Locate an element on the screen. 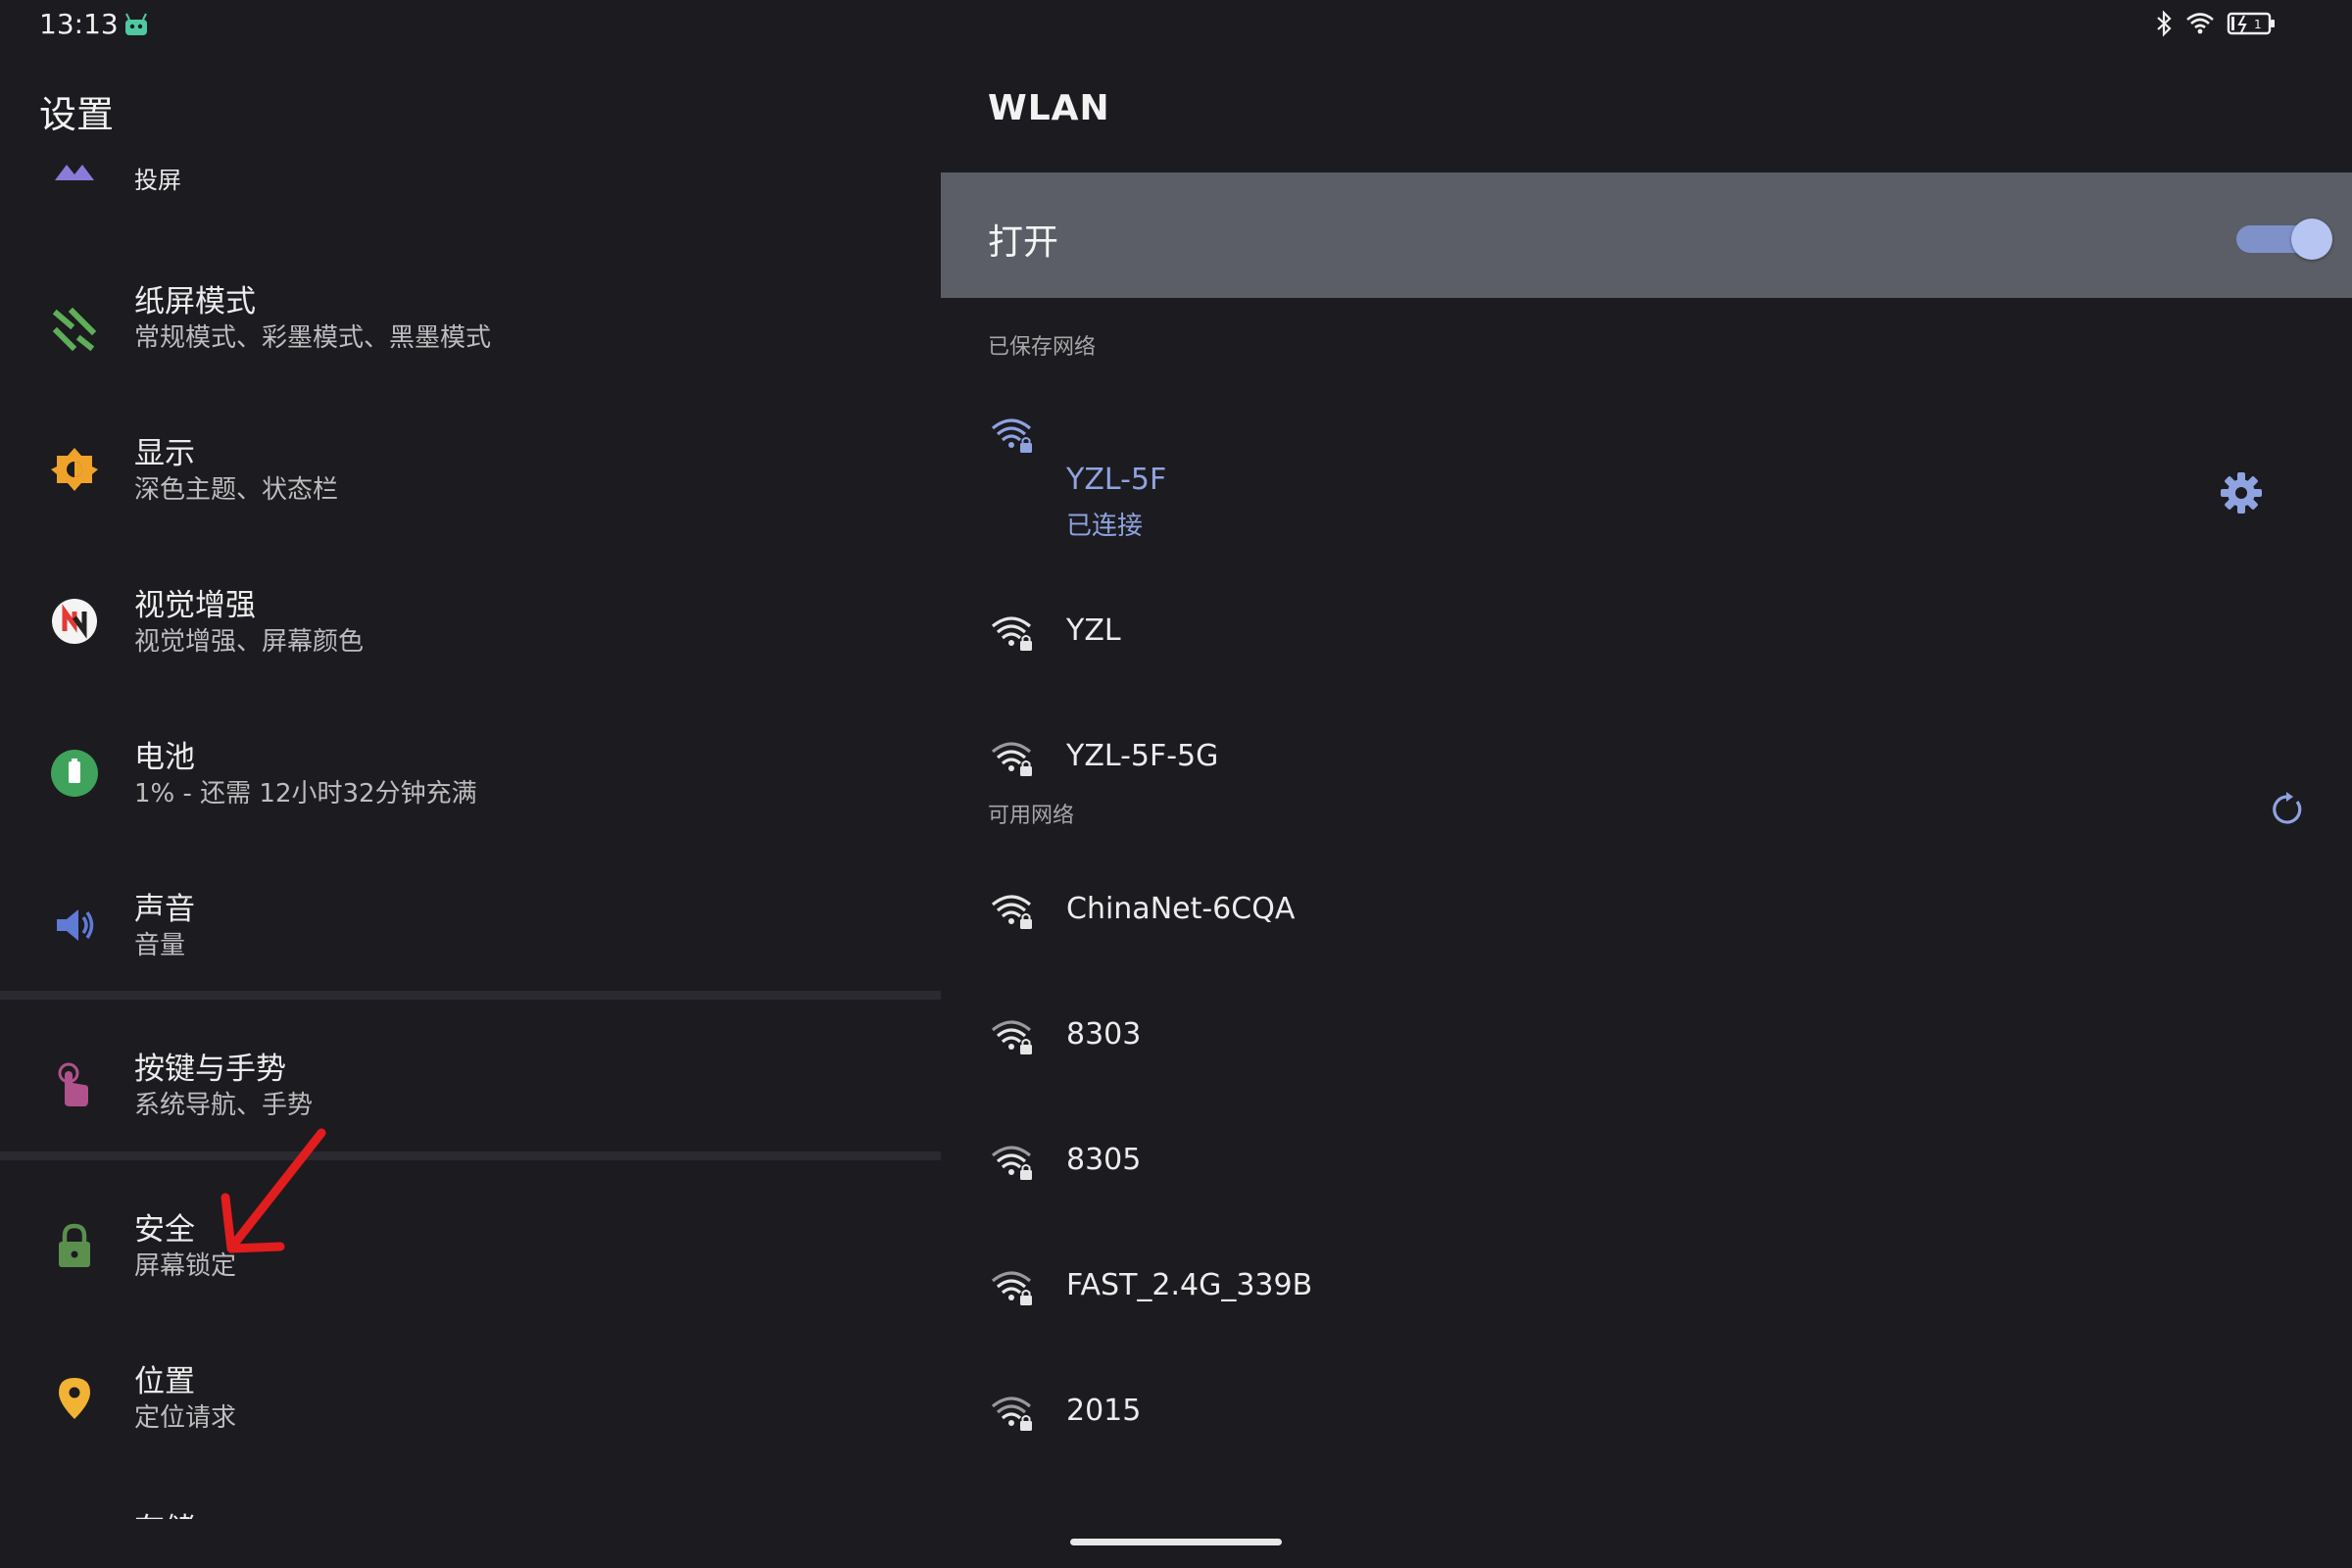  settings-item-battery: 电池 1% - 还需 12小时32分钟充满 is located at coordinates (470, 774).